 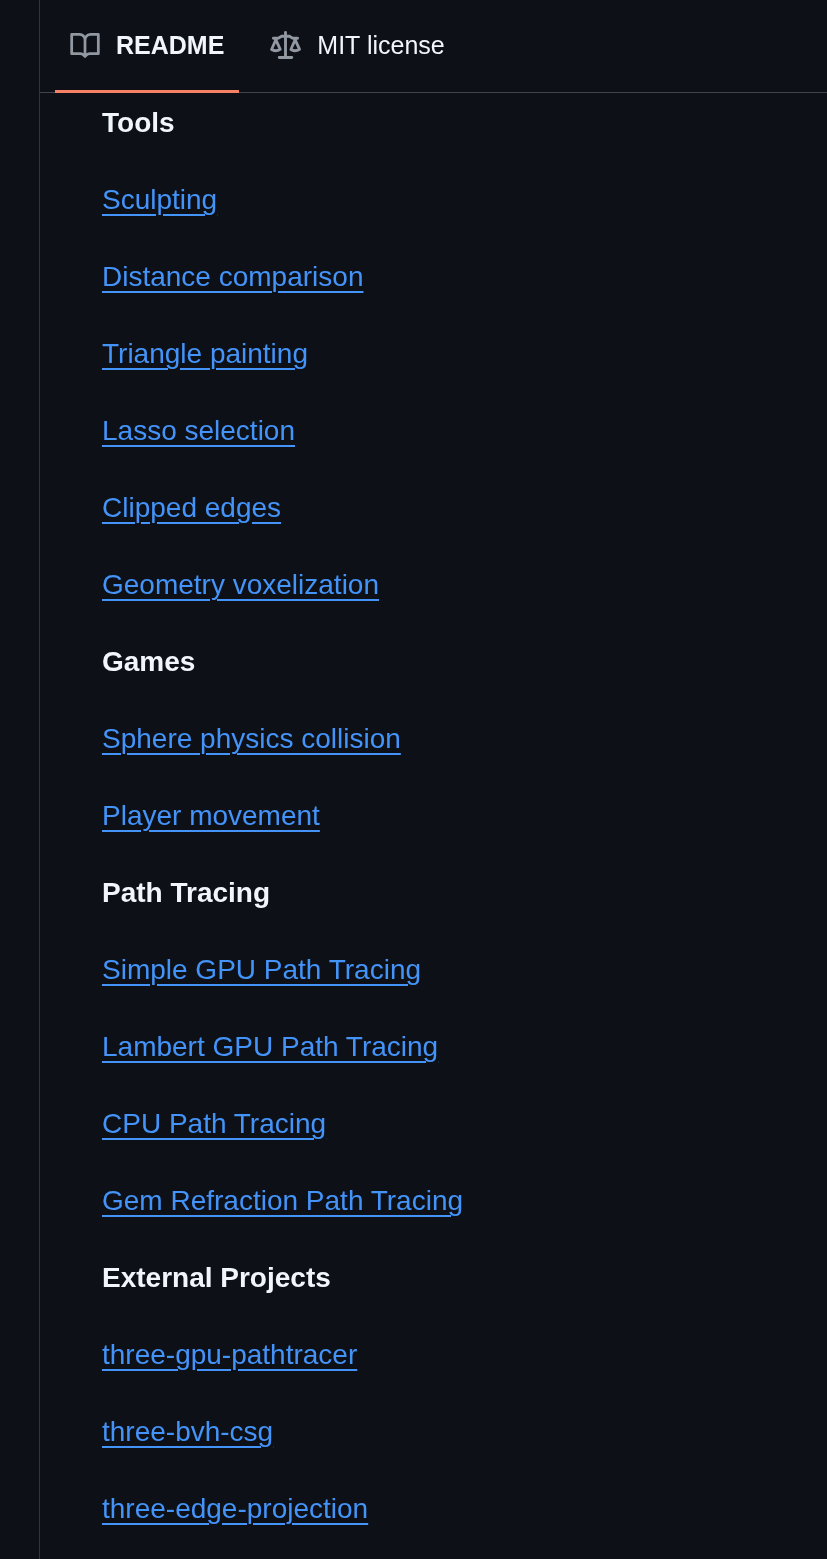 I want to click on link: Geometry voxelization, so click(x=240, y=585).